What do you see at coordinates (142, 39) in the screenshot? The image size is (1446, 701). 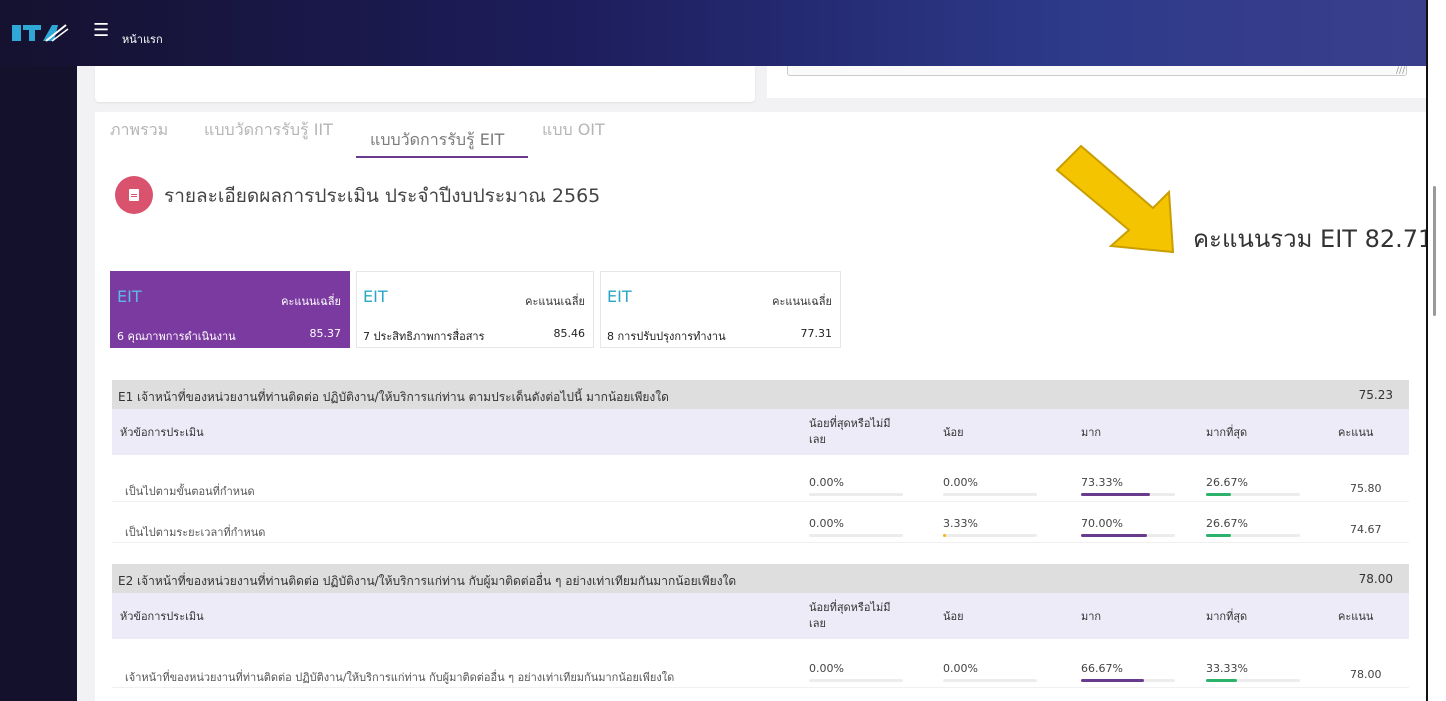 I see `breadcrumb: หน้าแรก` at bounding box center [142, 39].